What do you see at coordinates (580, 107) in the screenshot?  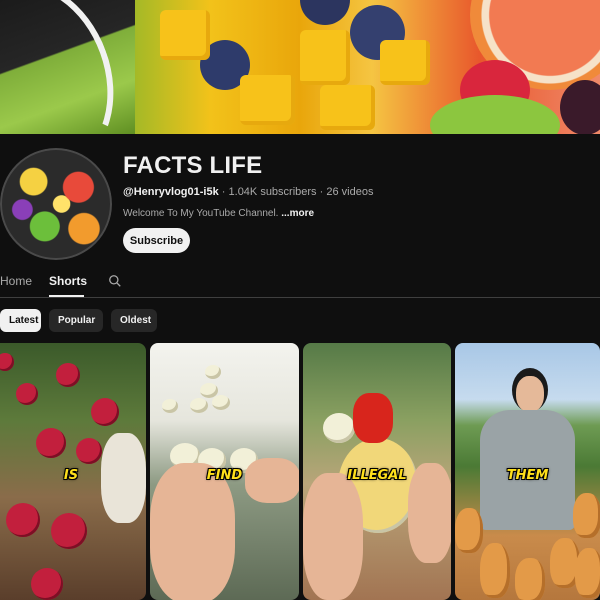 I see `banner-grapes` at bounding box center [580, 107].